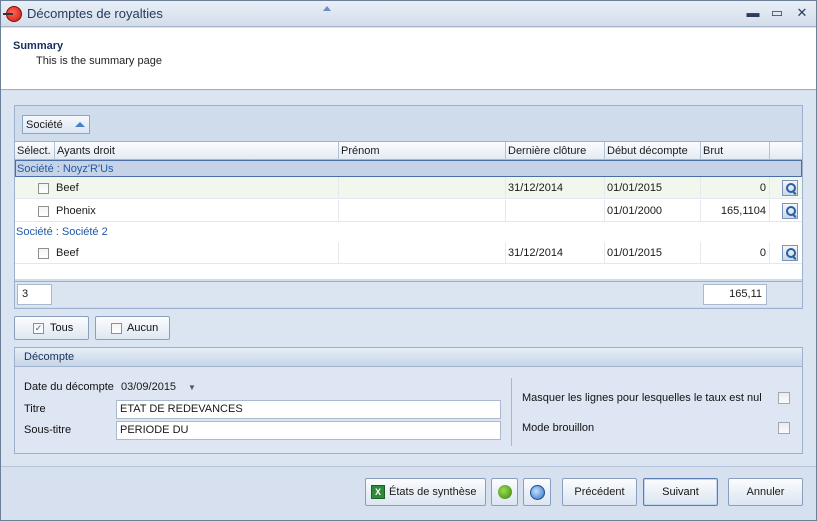  What do you see at coordinates (802, 13) in the screenshot?
I see `close-button: ✕` at bounding box center [802, 13].